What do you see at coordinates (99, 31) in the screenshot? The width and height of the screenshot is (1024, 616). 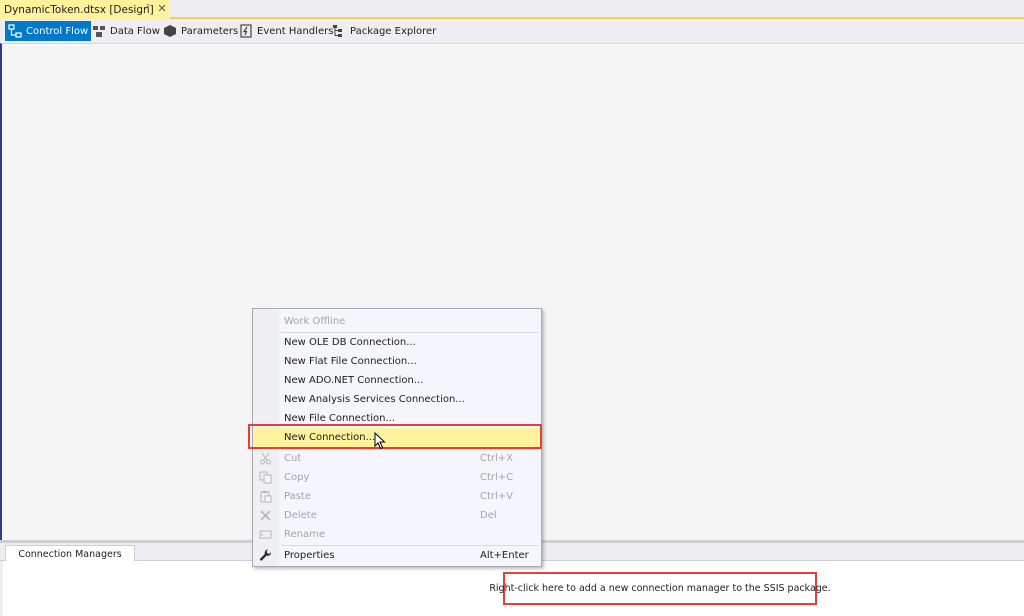 I see `data-flow-icon` at bounding box center [99, 31].